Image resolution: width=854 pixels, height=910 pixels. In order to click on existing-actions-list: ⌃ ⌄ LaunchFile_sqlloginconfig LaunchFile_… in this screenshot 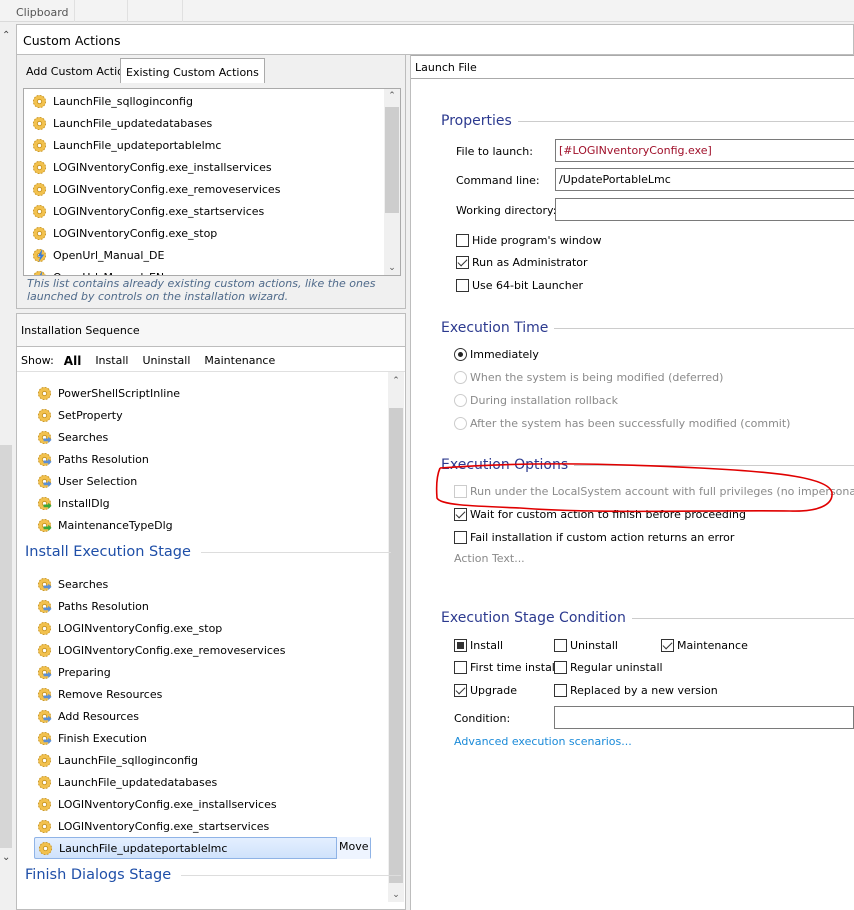, I will do `click(212, 182)`.